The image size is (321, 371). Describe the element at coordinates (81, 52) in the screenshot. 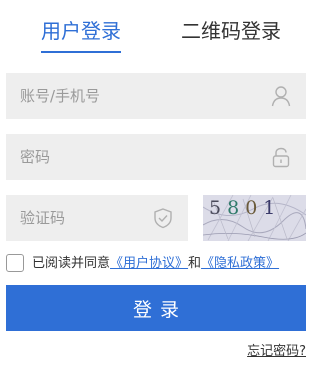

I see `active-tab-underline` at that location.